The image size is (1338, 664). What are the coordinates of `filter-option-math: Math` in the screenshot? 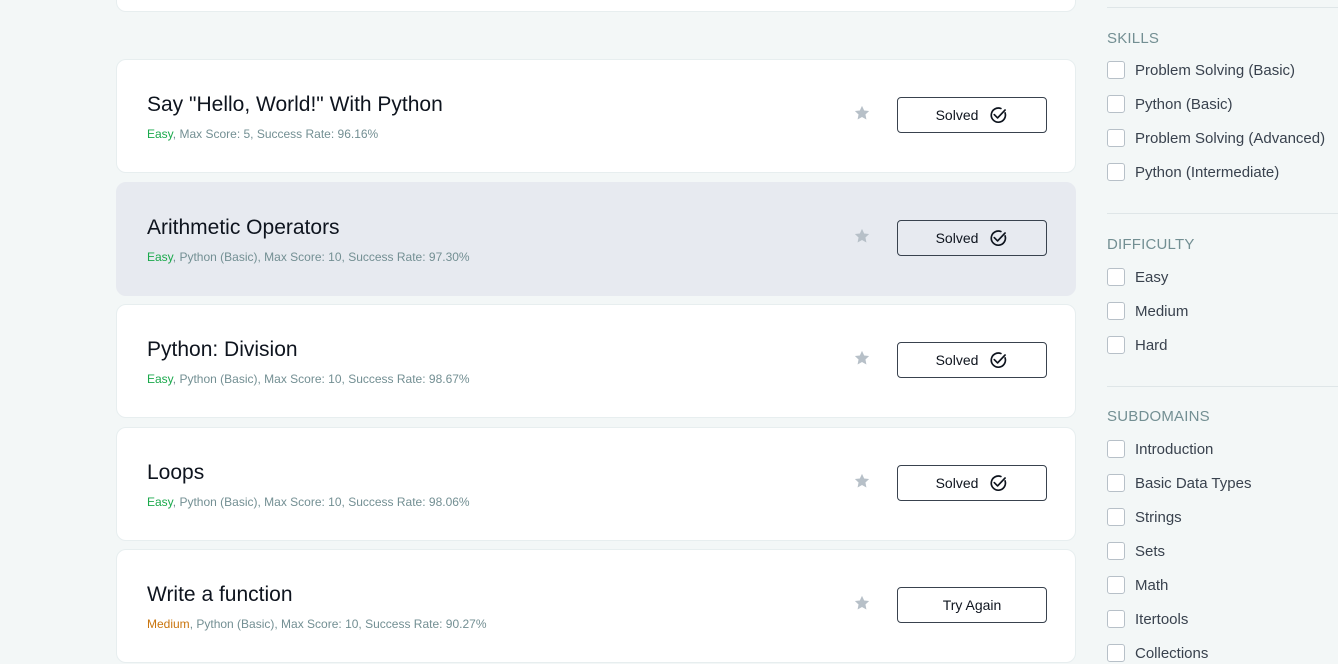 It's located at (1137, 585).